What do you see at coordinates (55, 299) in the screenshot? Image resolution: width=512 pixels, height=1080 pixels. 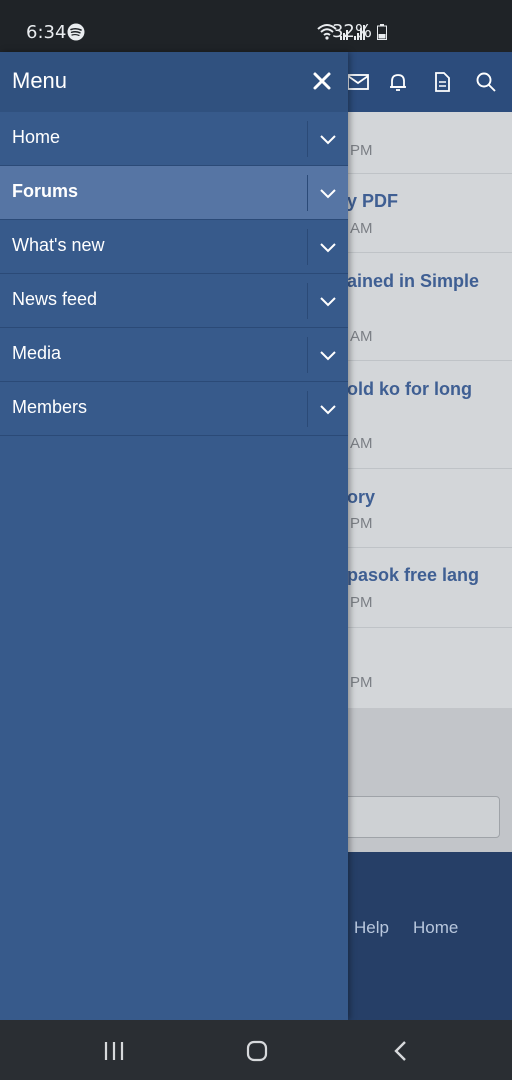 I see `menu-item-label: News feed` at bounding box center [55, 299].